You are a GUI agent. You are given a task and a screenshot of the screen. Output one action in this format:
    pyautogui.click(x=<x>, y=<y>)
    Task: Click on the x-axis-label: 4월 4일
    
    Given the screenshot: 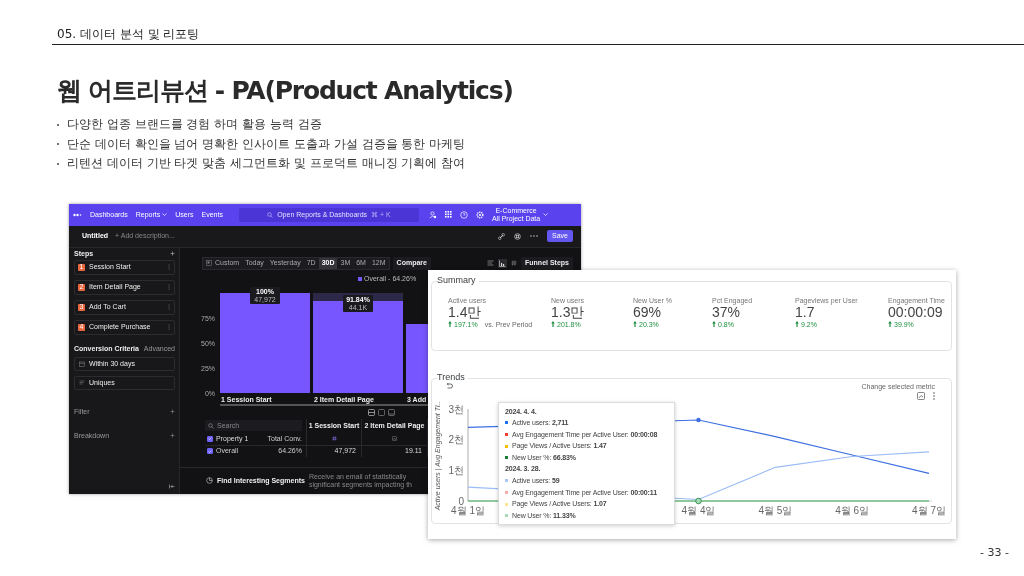 What is the action you would take?
    pyautogui.click(x=698, y=510)
    